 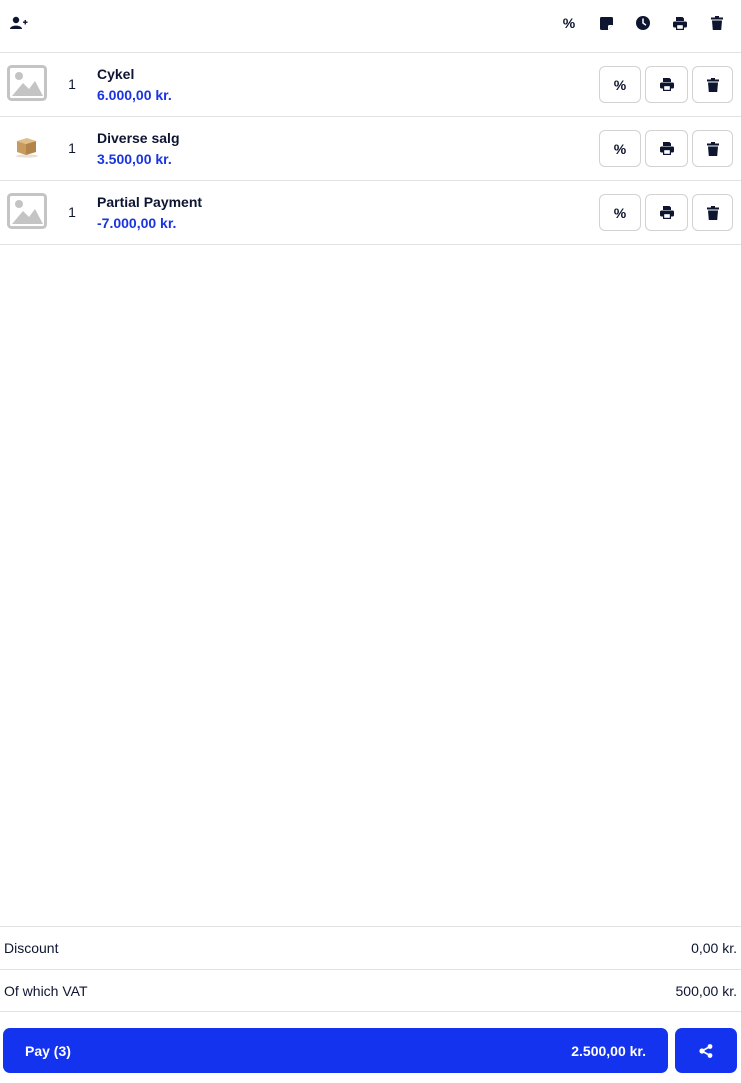 I want to click on item-price: 6.000,00 kr., so click(x=134, y=95).